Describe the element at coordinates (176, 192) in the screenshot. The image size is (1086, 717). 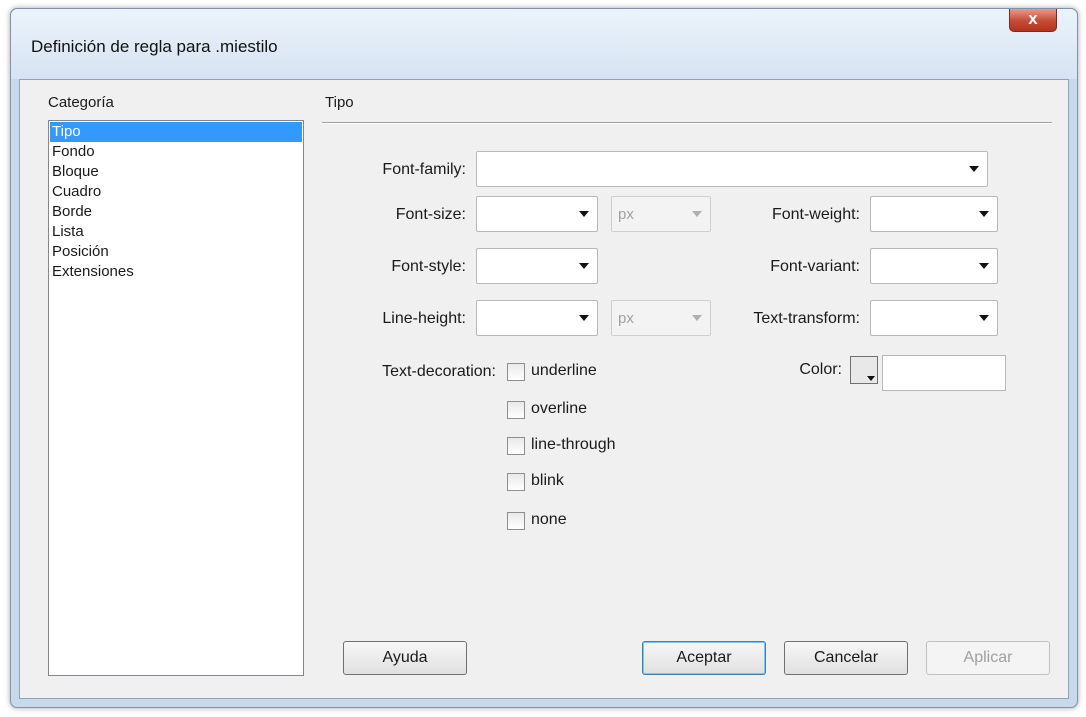
I see `category-item-cuadro: Cuadro` at that location.